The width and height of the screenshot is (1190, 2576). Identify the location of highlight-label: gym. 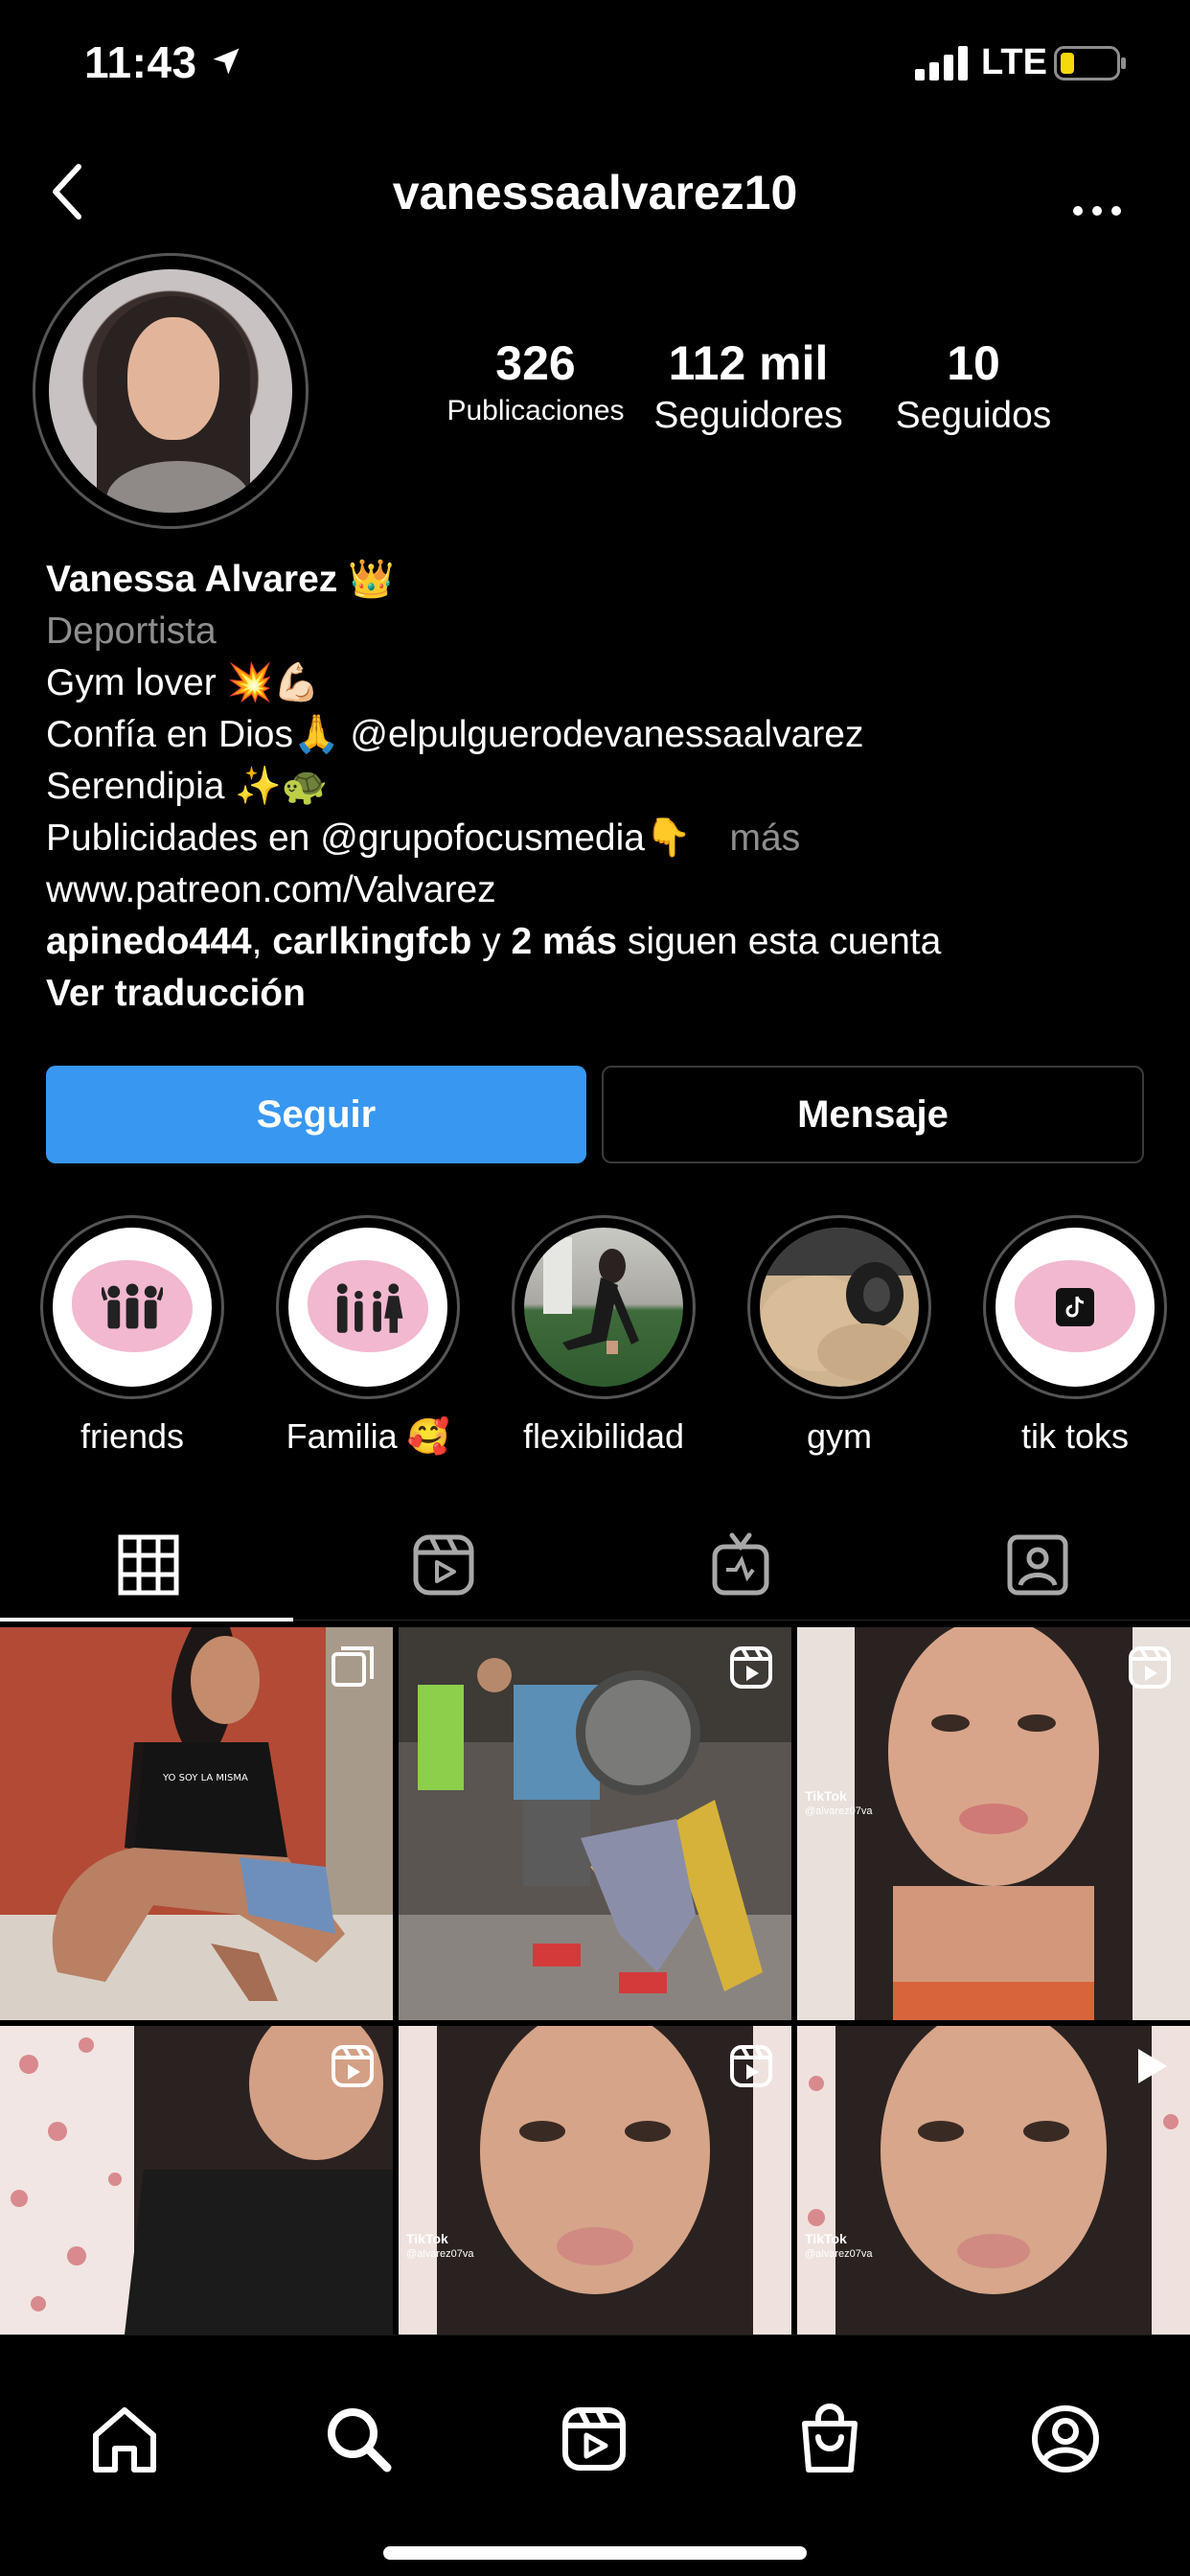
(839, 1436).